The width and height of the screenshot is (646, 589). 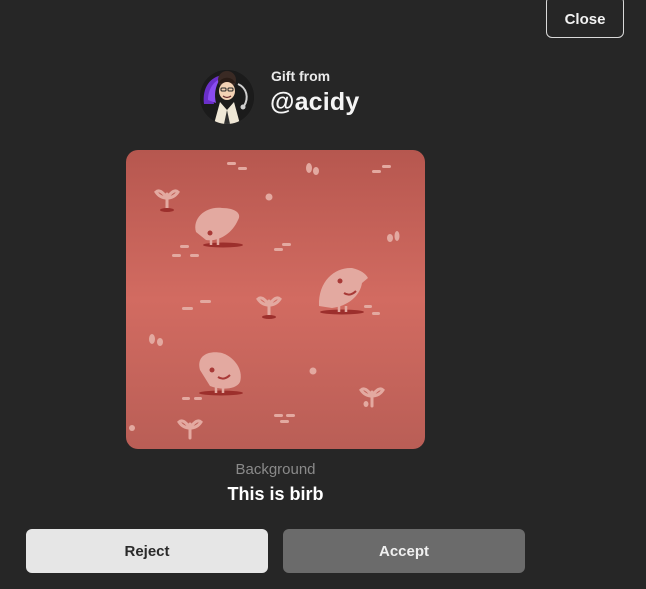 What do you see at coordinates (147, 551) in the screenshot?
I see `reject-button: Reject` at bounding box center [147, 551].